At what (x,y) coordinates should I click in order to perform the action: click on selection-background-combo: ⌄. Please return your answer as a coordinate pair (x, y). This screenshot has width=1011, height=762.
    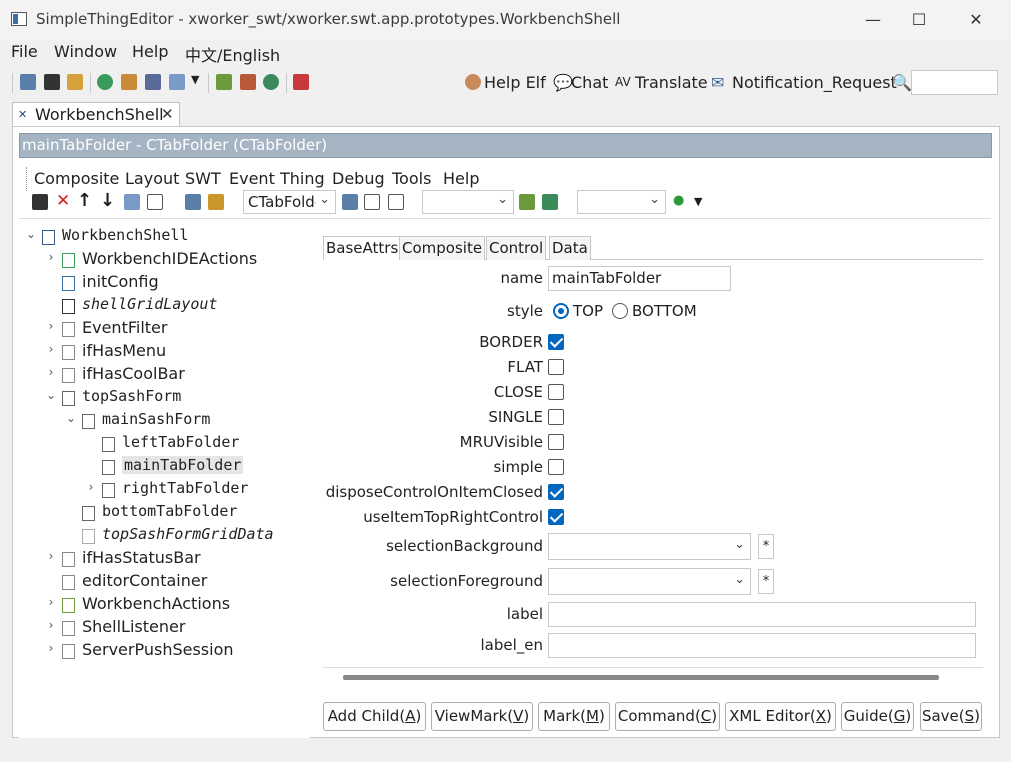
    Looking at the image, I should click on (649, 546).